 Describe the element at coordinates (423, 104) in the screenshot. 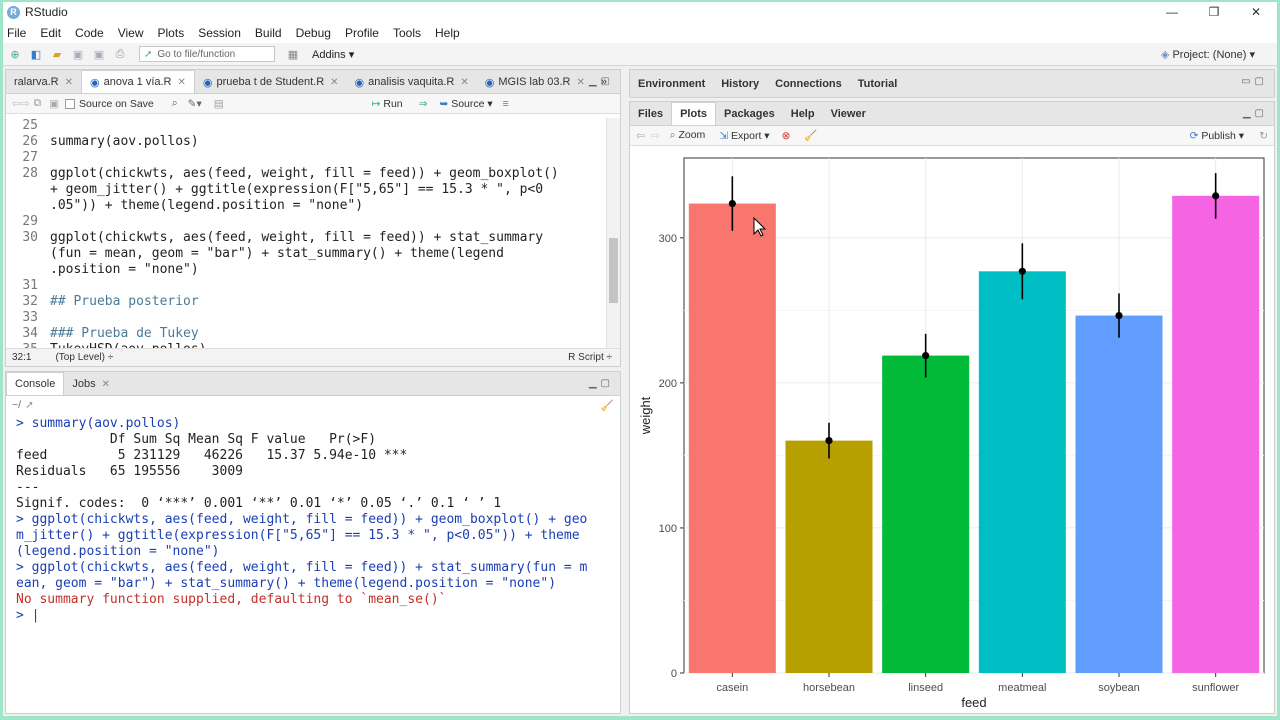

I see `rerun-icon: ⇒` at that location.